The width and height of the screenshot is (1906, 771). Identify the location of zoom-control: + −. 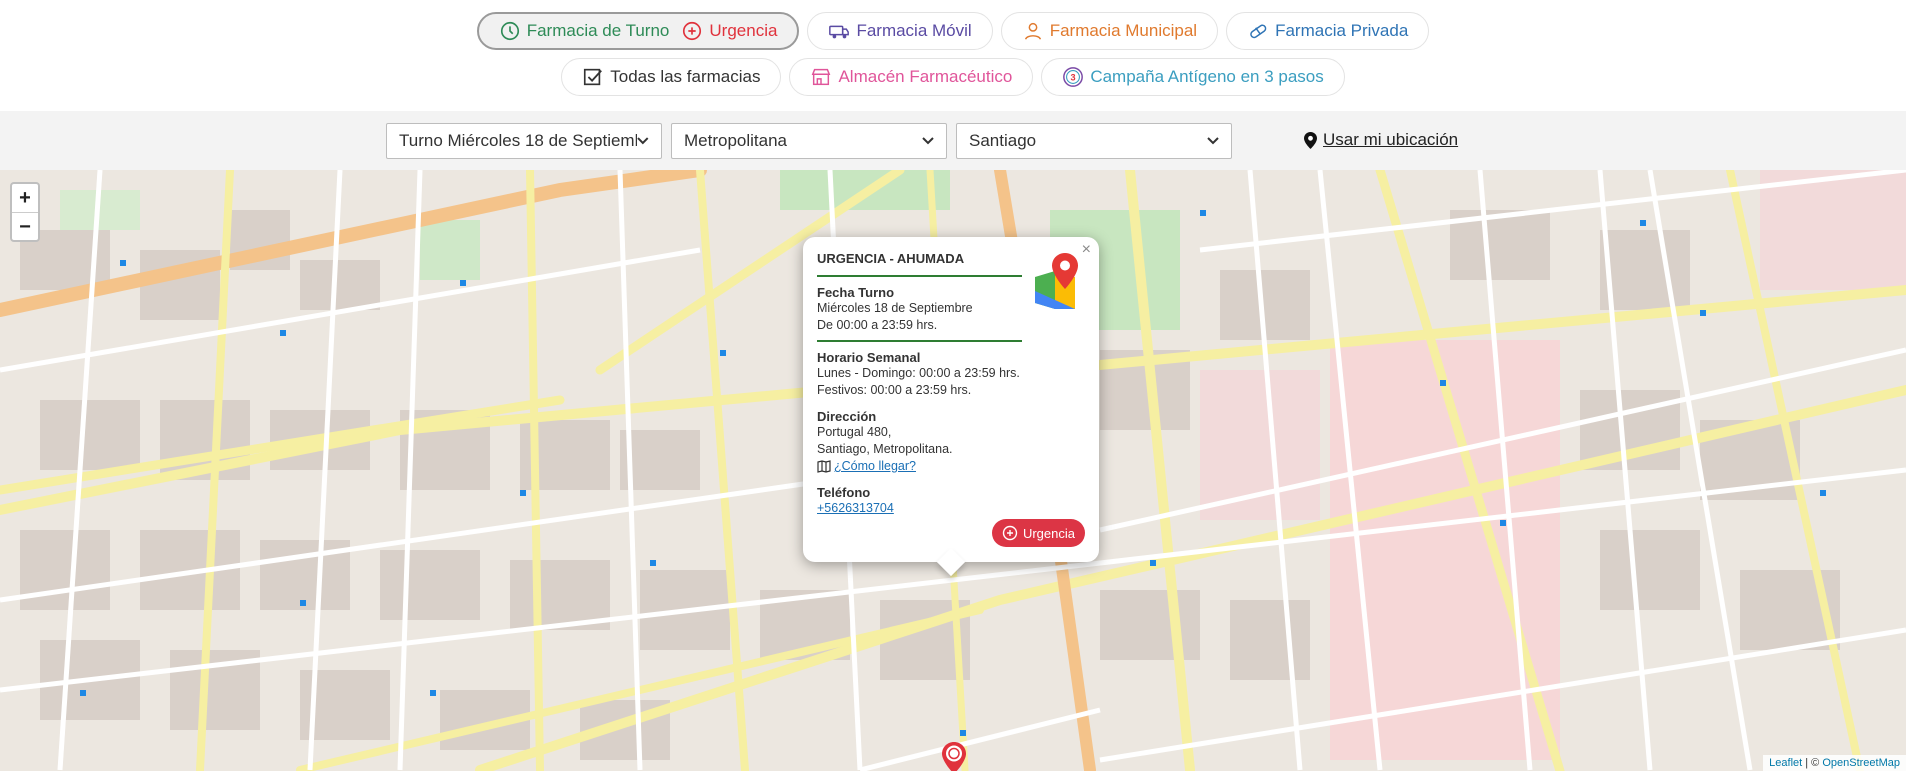
(25, 212).